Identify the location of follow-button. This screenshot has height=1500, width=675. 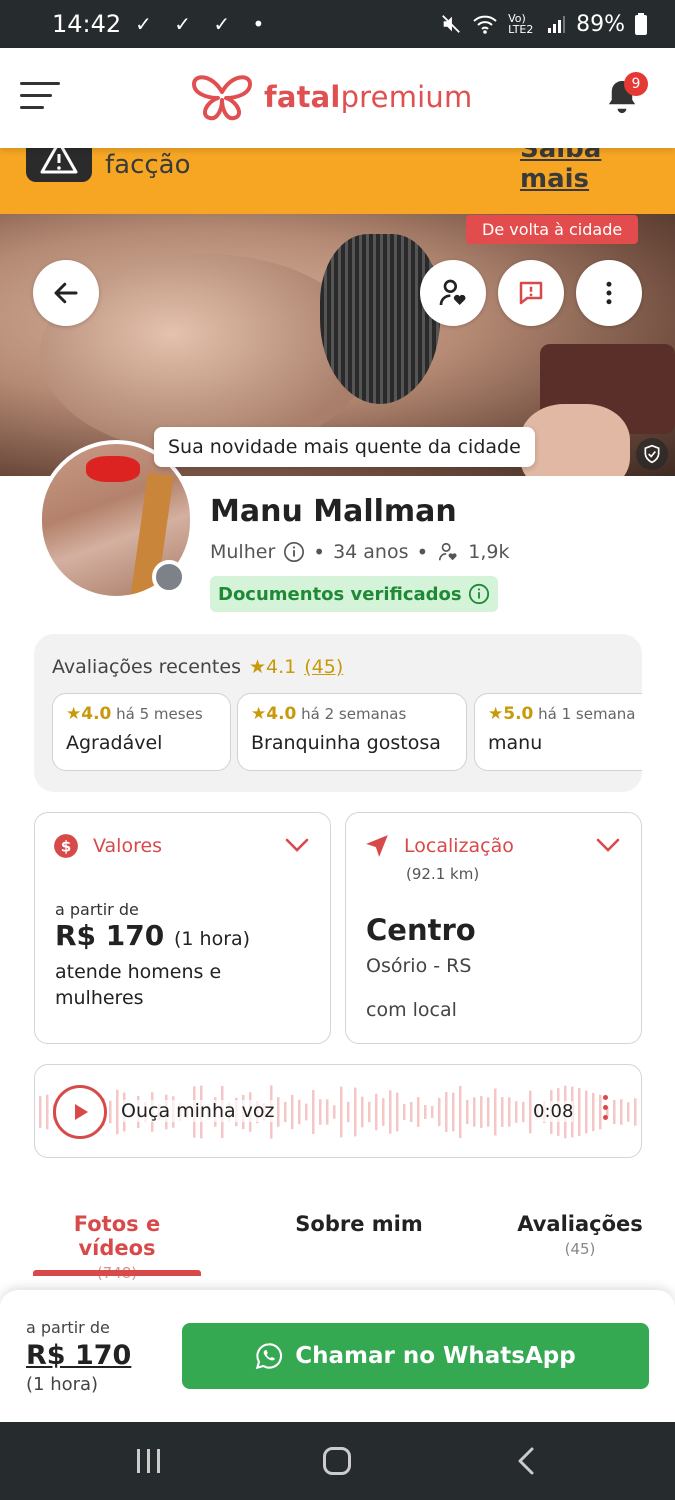
(453, 293).